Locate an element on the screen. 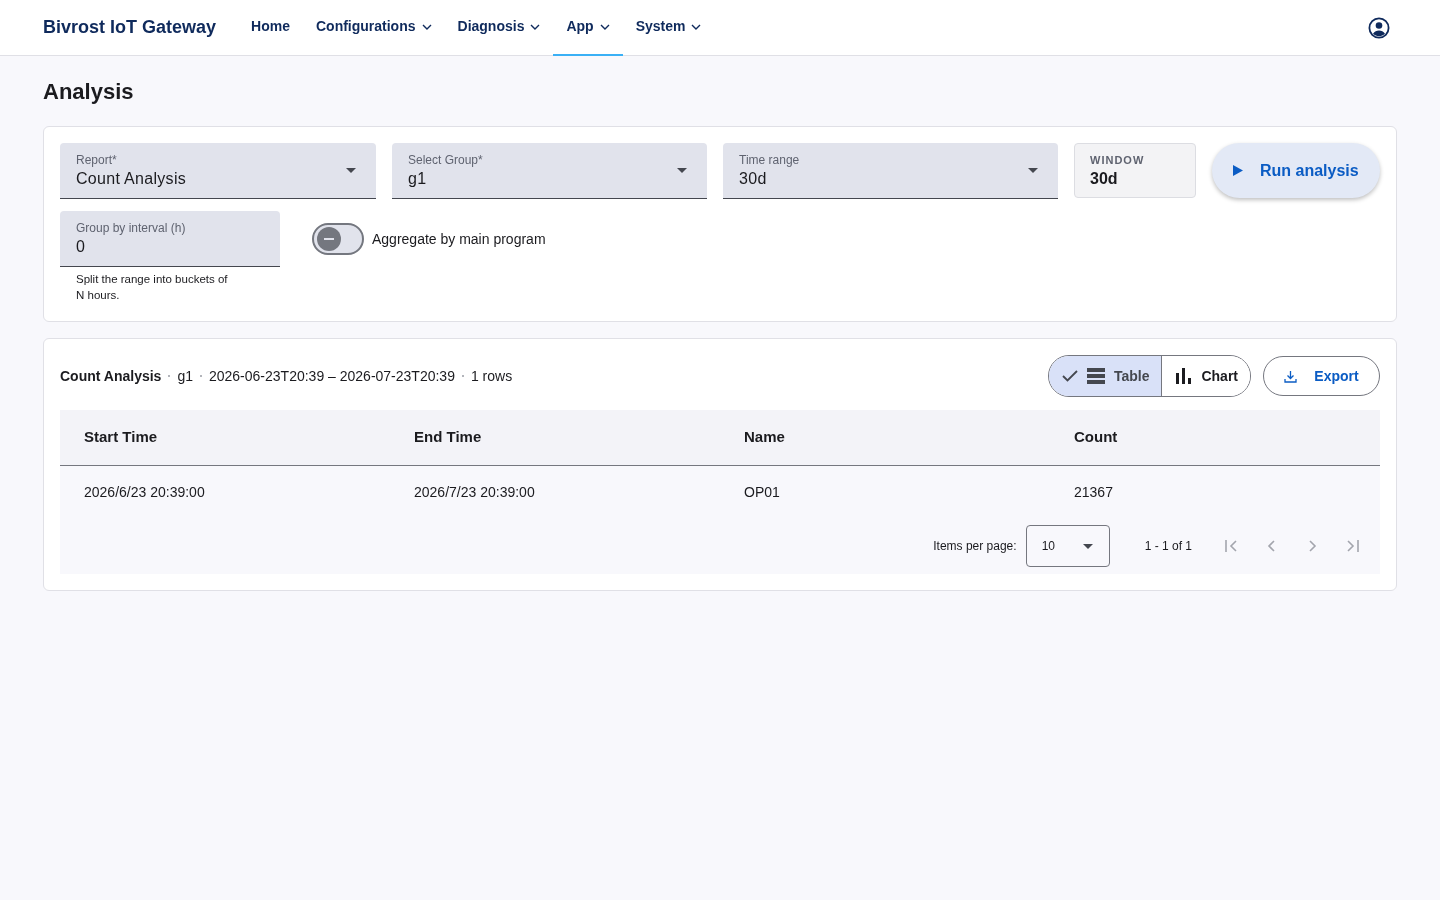 This screenshot has height=900, width=1440. table-cell-text: OP01 is located at coordinates (762, 492).